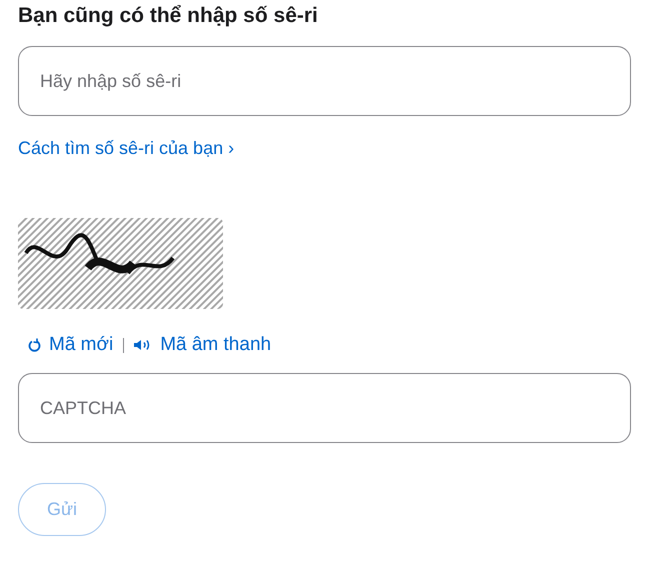 The width and height of the screenshot is (645, 564). I want to click on help-link: Cách tìm số sê-ri của bạn ›, so click(126, 148).